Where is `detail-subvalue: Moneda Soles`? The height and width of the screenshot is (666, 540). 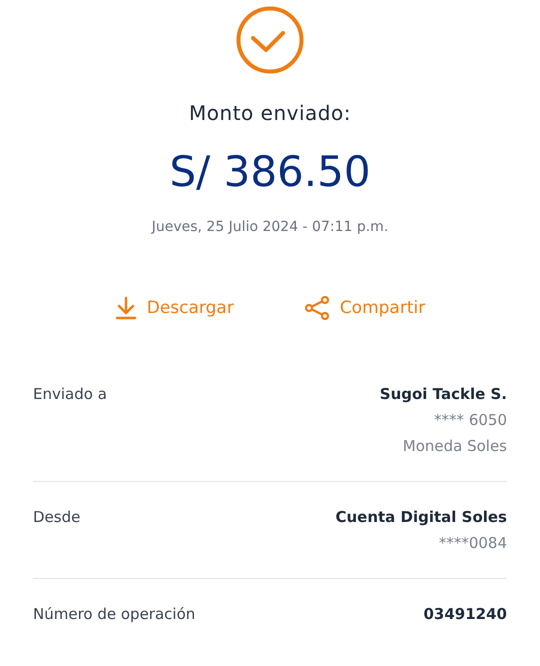
detail-subvalue: Moneda Soles is located at coordinates (454, 446).